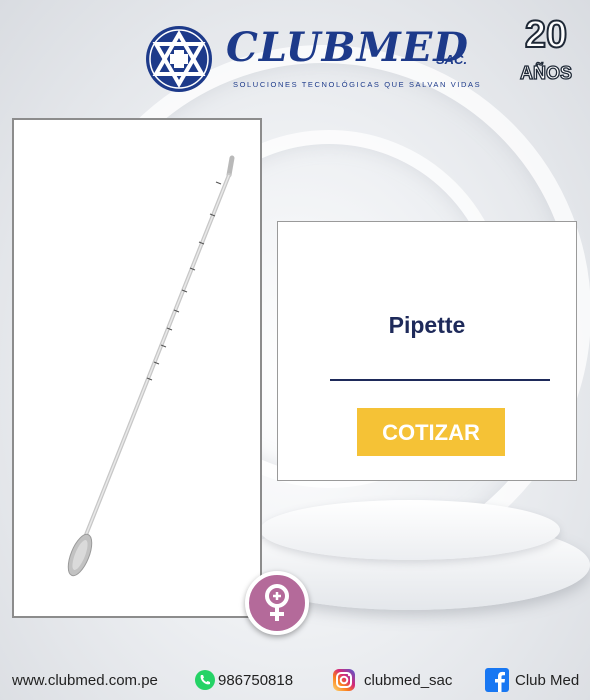 This screenshot has height=700, width=590. Describe the element at coordinates (431, 432) in the screenshot. I see `quote-button: COTIZAR` at that location.